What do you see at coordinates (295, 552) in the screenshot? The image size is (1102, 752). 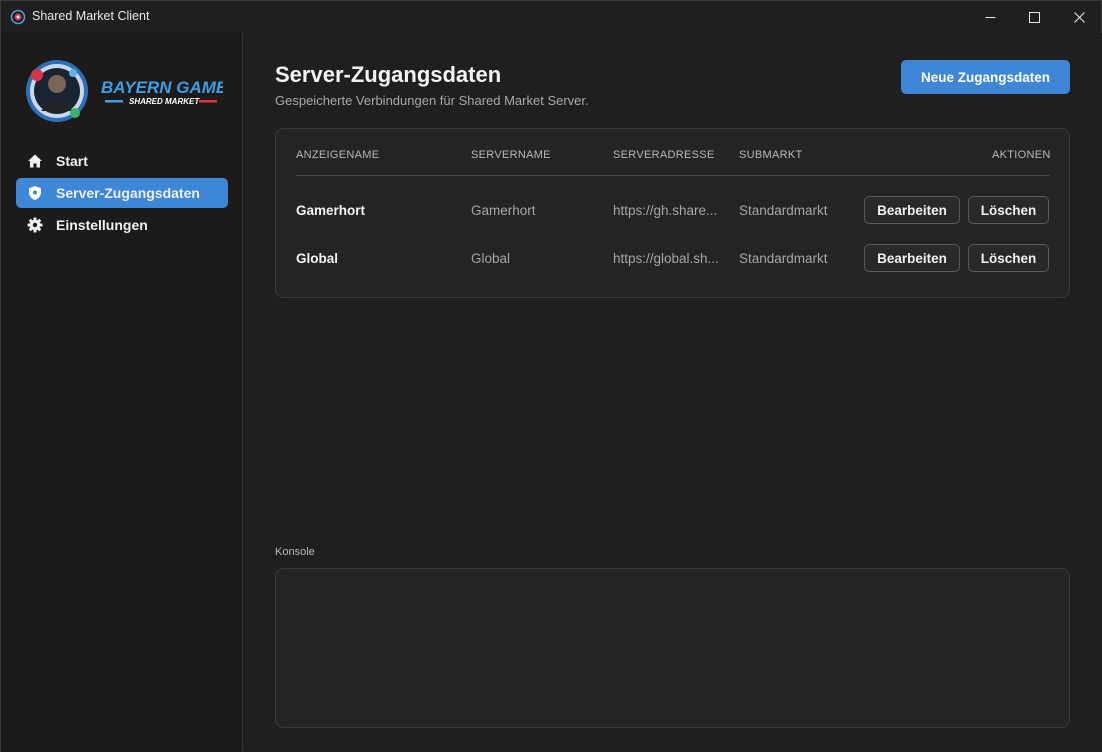 I see `console-label: Konsole` at bounding box center [295, 552].